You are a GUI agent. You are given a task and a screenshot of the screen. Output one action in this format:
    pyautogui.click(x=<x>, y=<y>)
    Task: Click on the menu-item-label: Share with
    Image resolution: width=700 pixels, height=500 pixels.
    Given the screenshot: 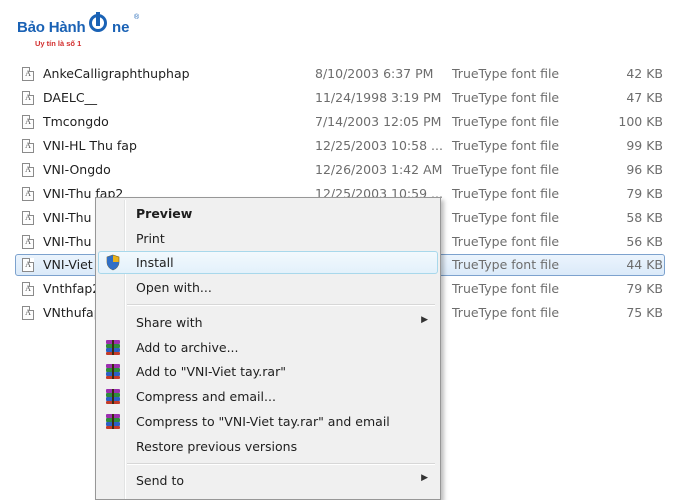 What is the action you would take?
    pyautogui.click(x=169, y=322)
    